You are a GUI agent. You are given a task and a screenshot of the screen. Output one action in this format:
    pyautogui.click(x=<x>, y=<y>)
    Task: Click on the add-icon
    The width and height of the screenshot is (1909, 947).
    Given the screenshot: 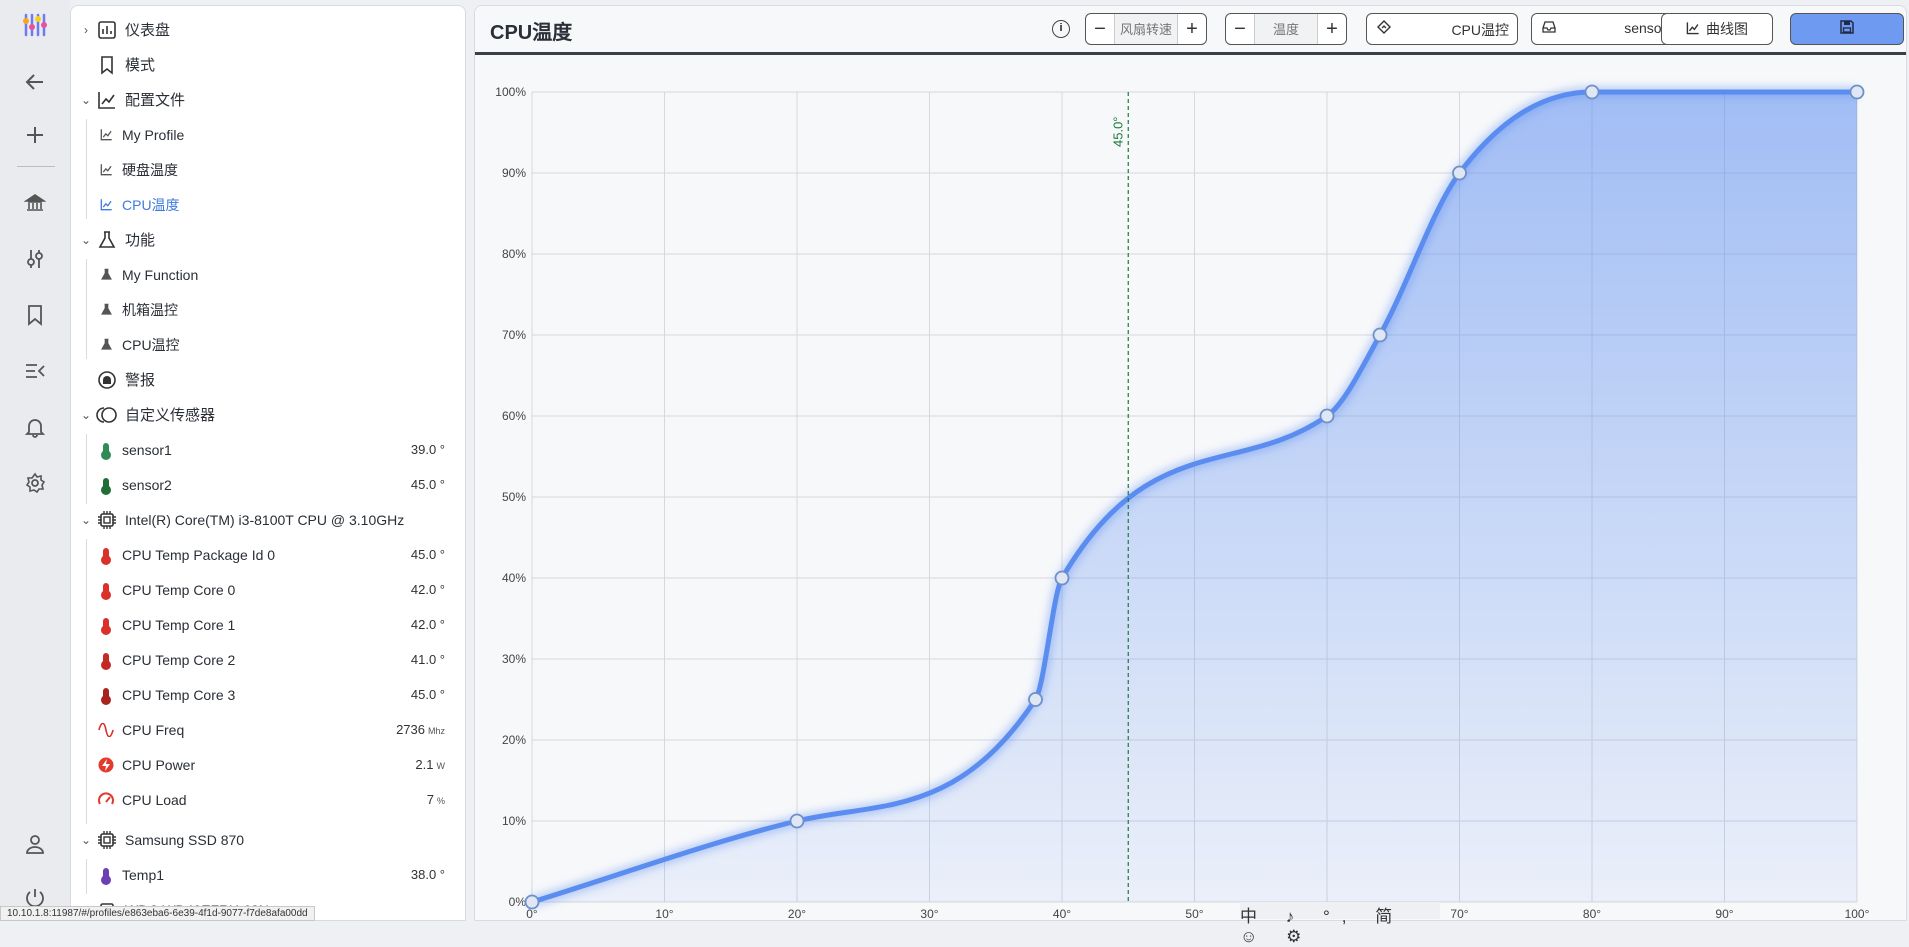 What is the action you would take?
    pyautogui.click(x=35, y=135)
    